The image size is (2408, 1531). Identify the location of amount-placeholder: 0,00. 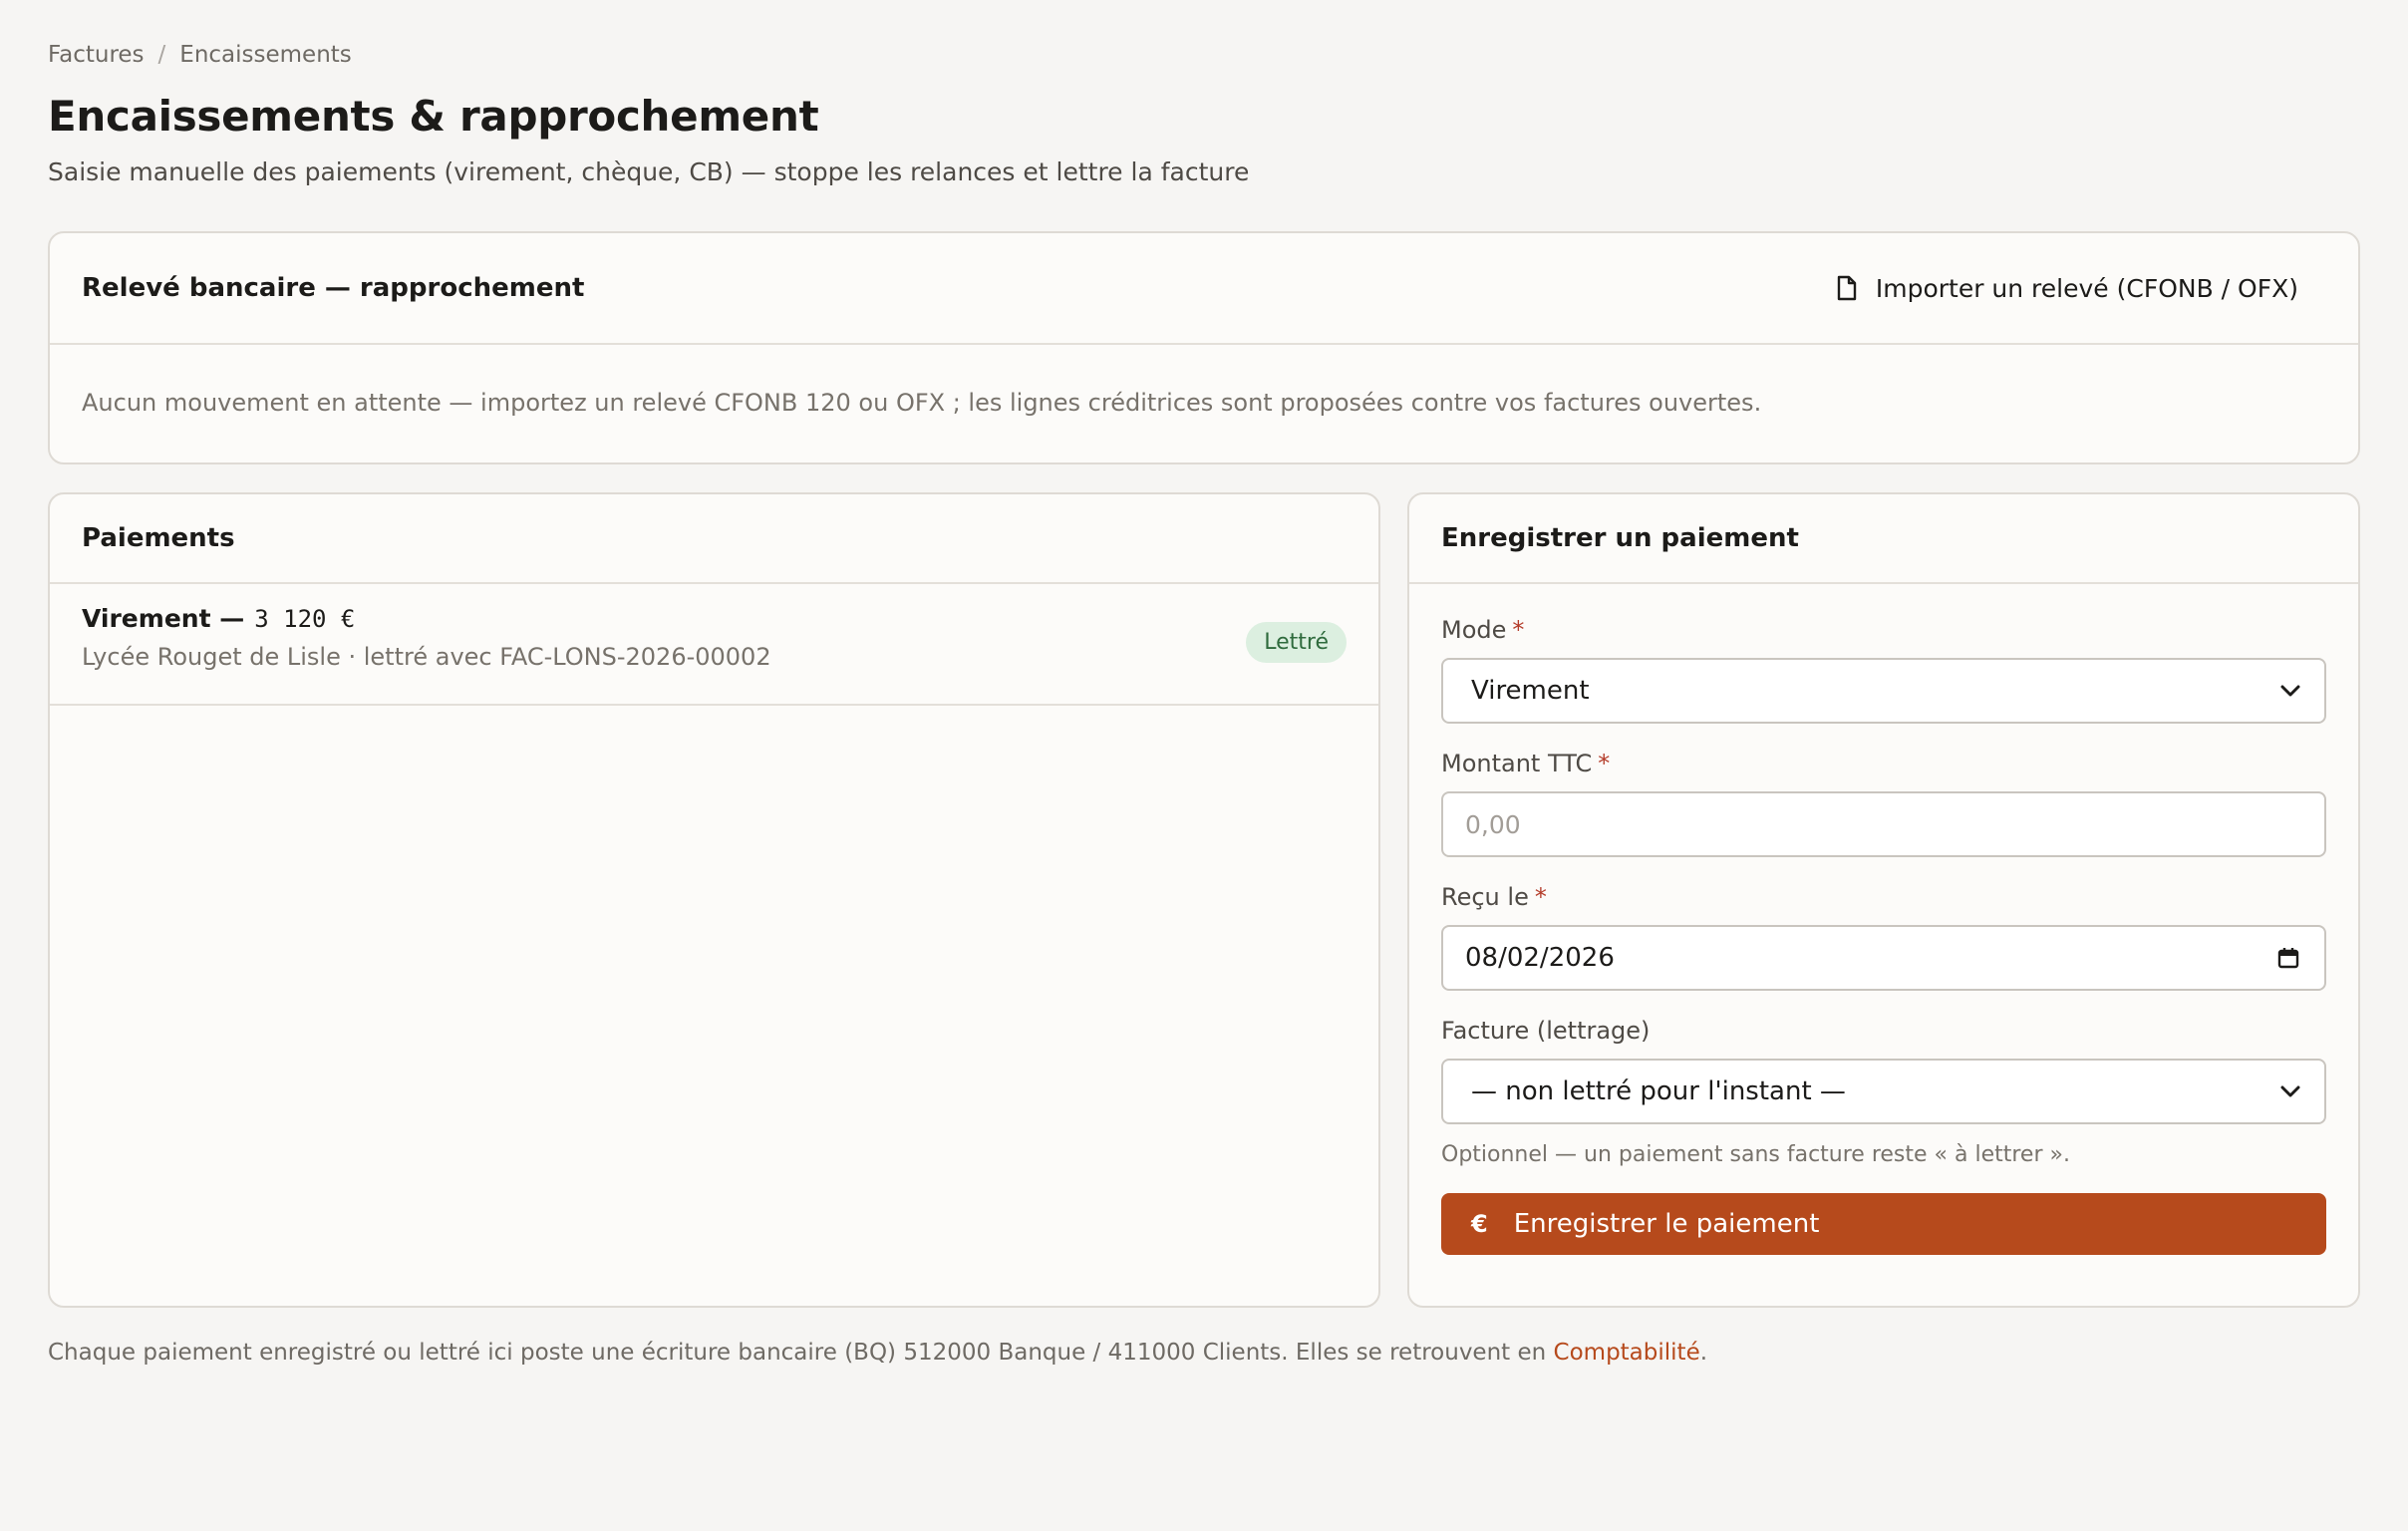
(1493, 824).